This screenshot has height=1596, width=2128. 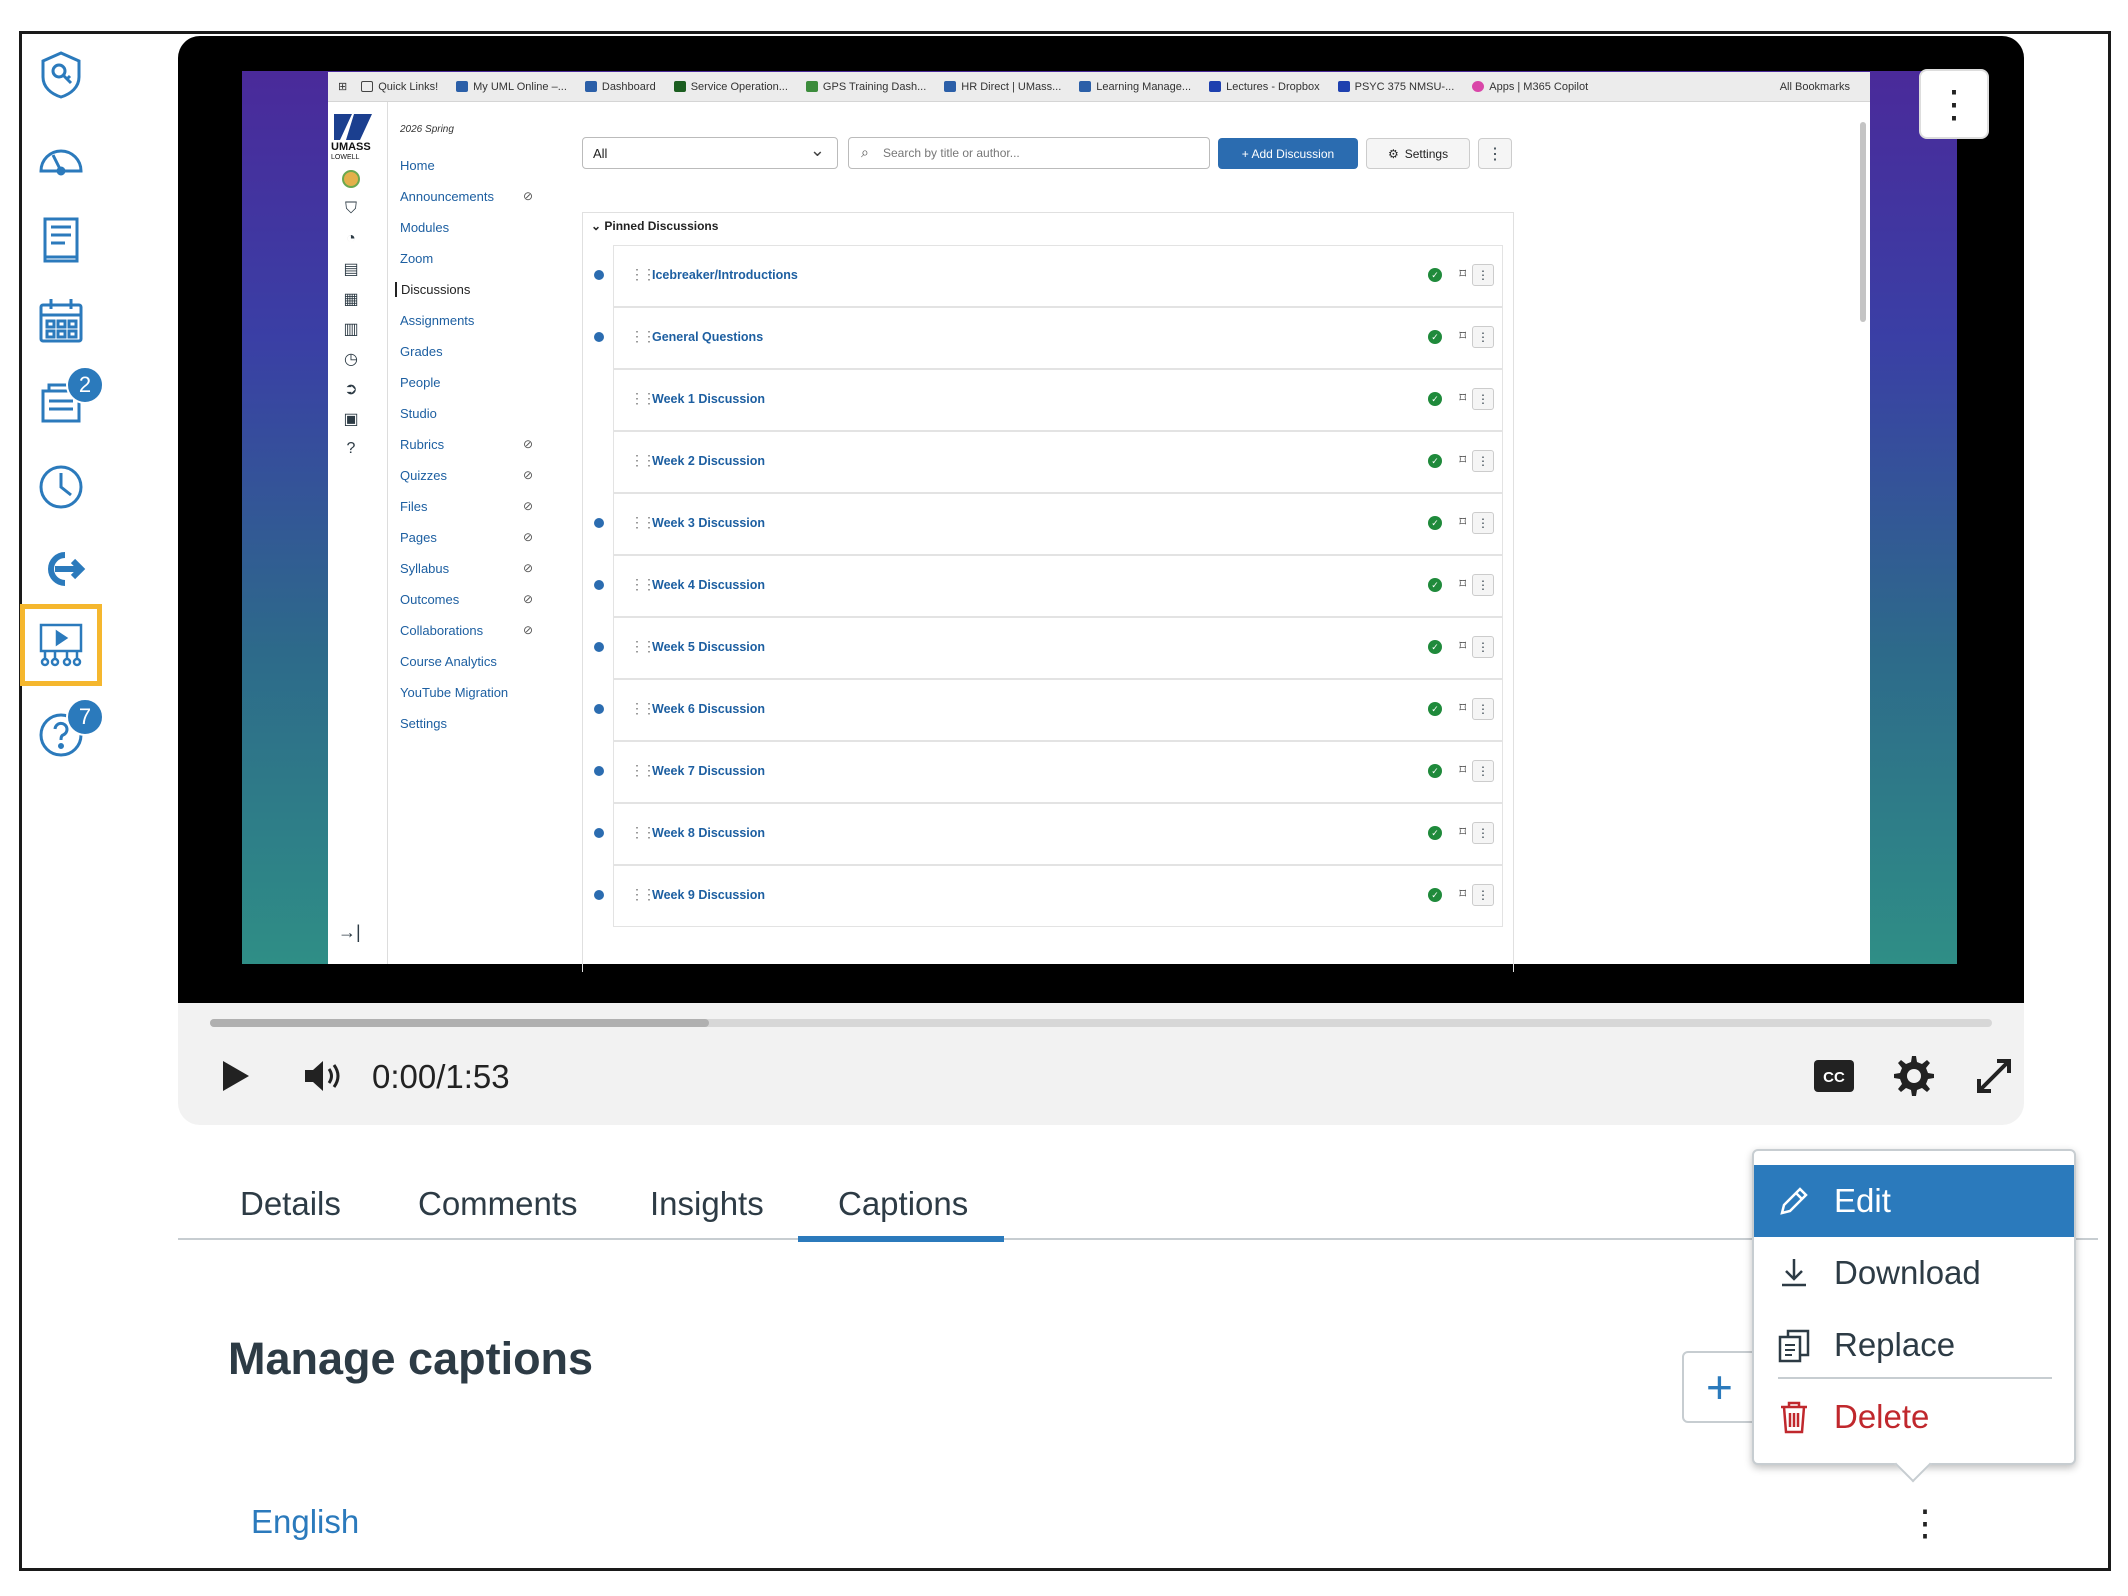 What do you see at coordinates (708, 337) in the screenshot?
I see `discussion-title: General Questions` at bounding box center [708, 337].